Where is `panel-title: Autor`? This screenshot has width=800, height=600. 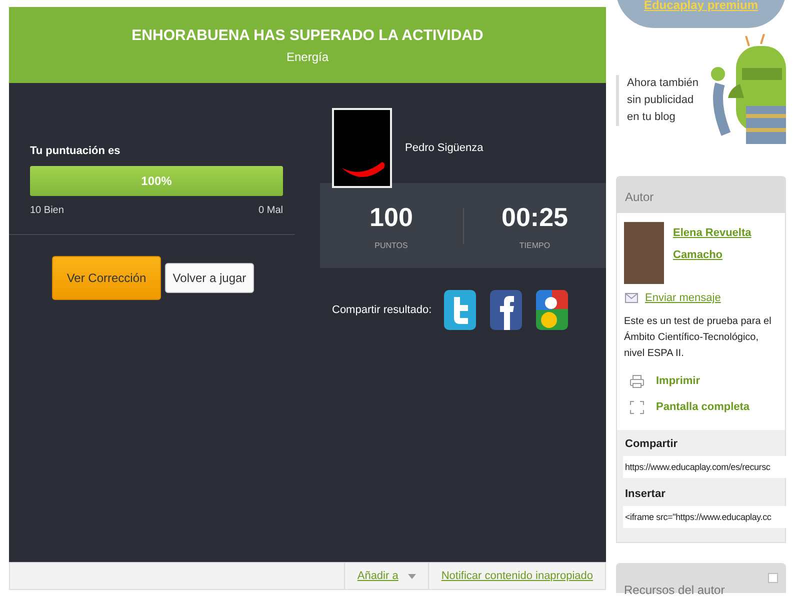
panel-title: Autor is located at coordinates (701, 195).